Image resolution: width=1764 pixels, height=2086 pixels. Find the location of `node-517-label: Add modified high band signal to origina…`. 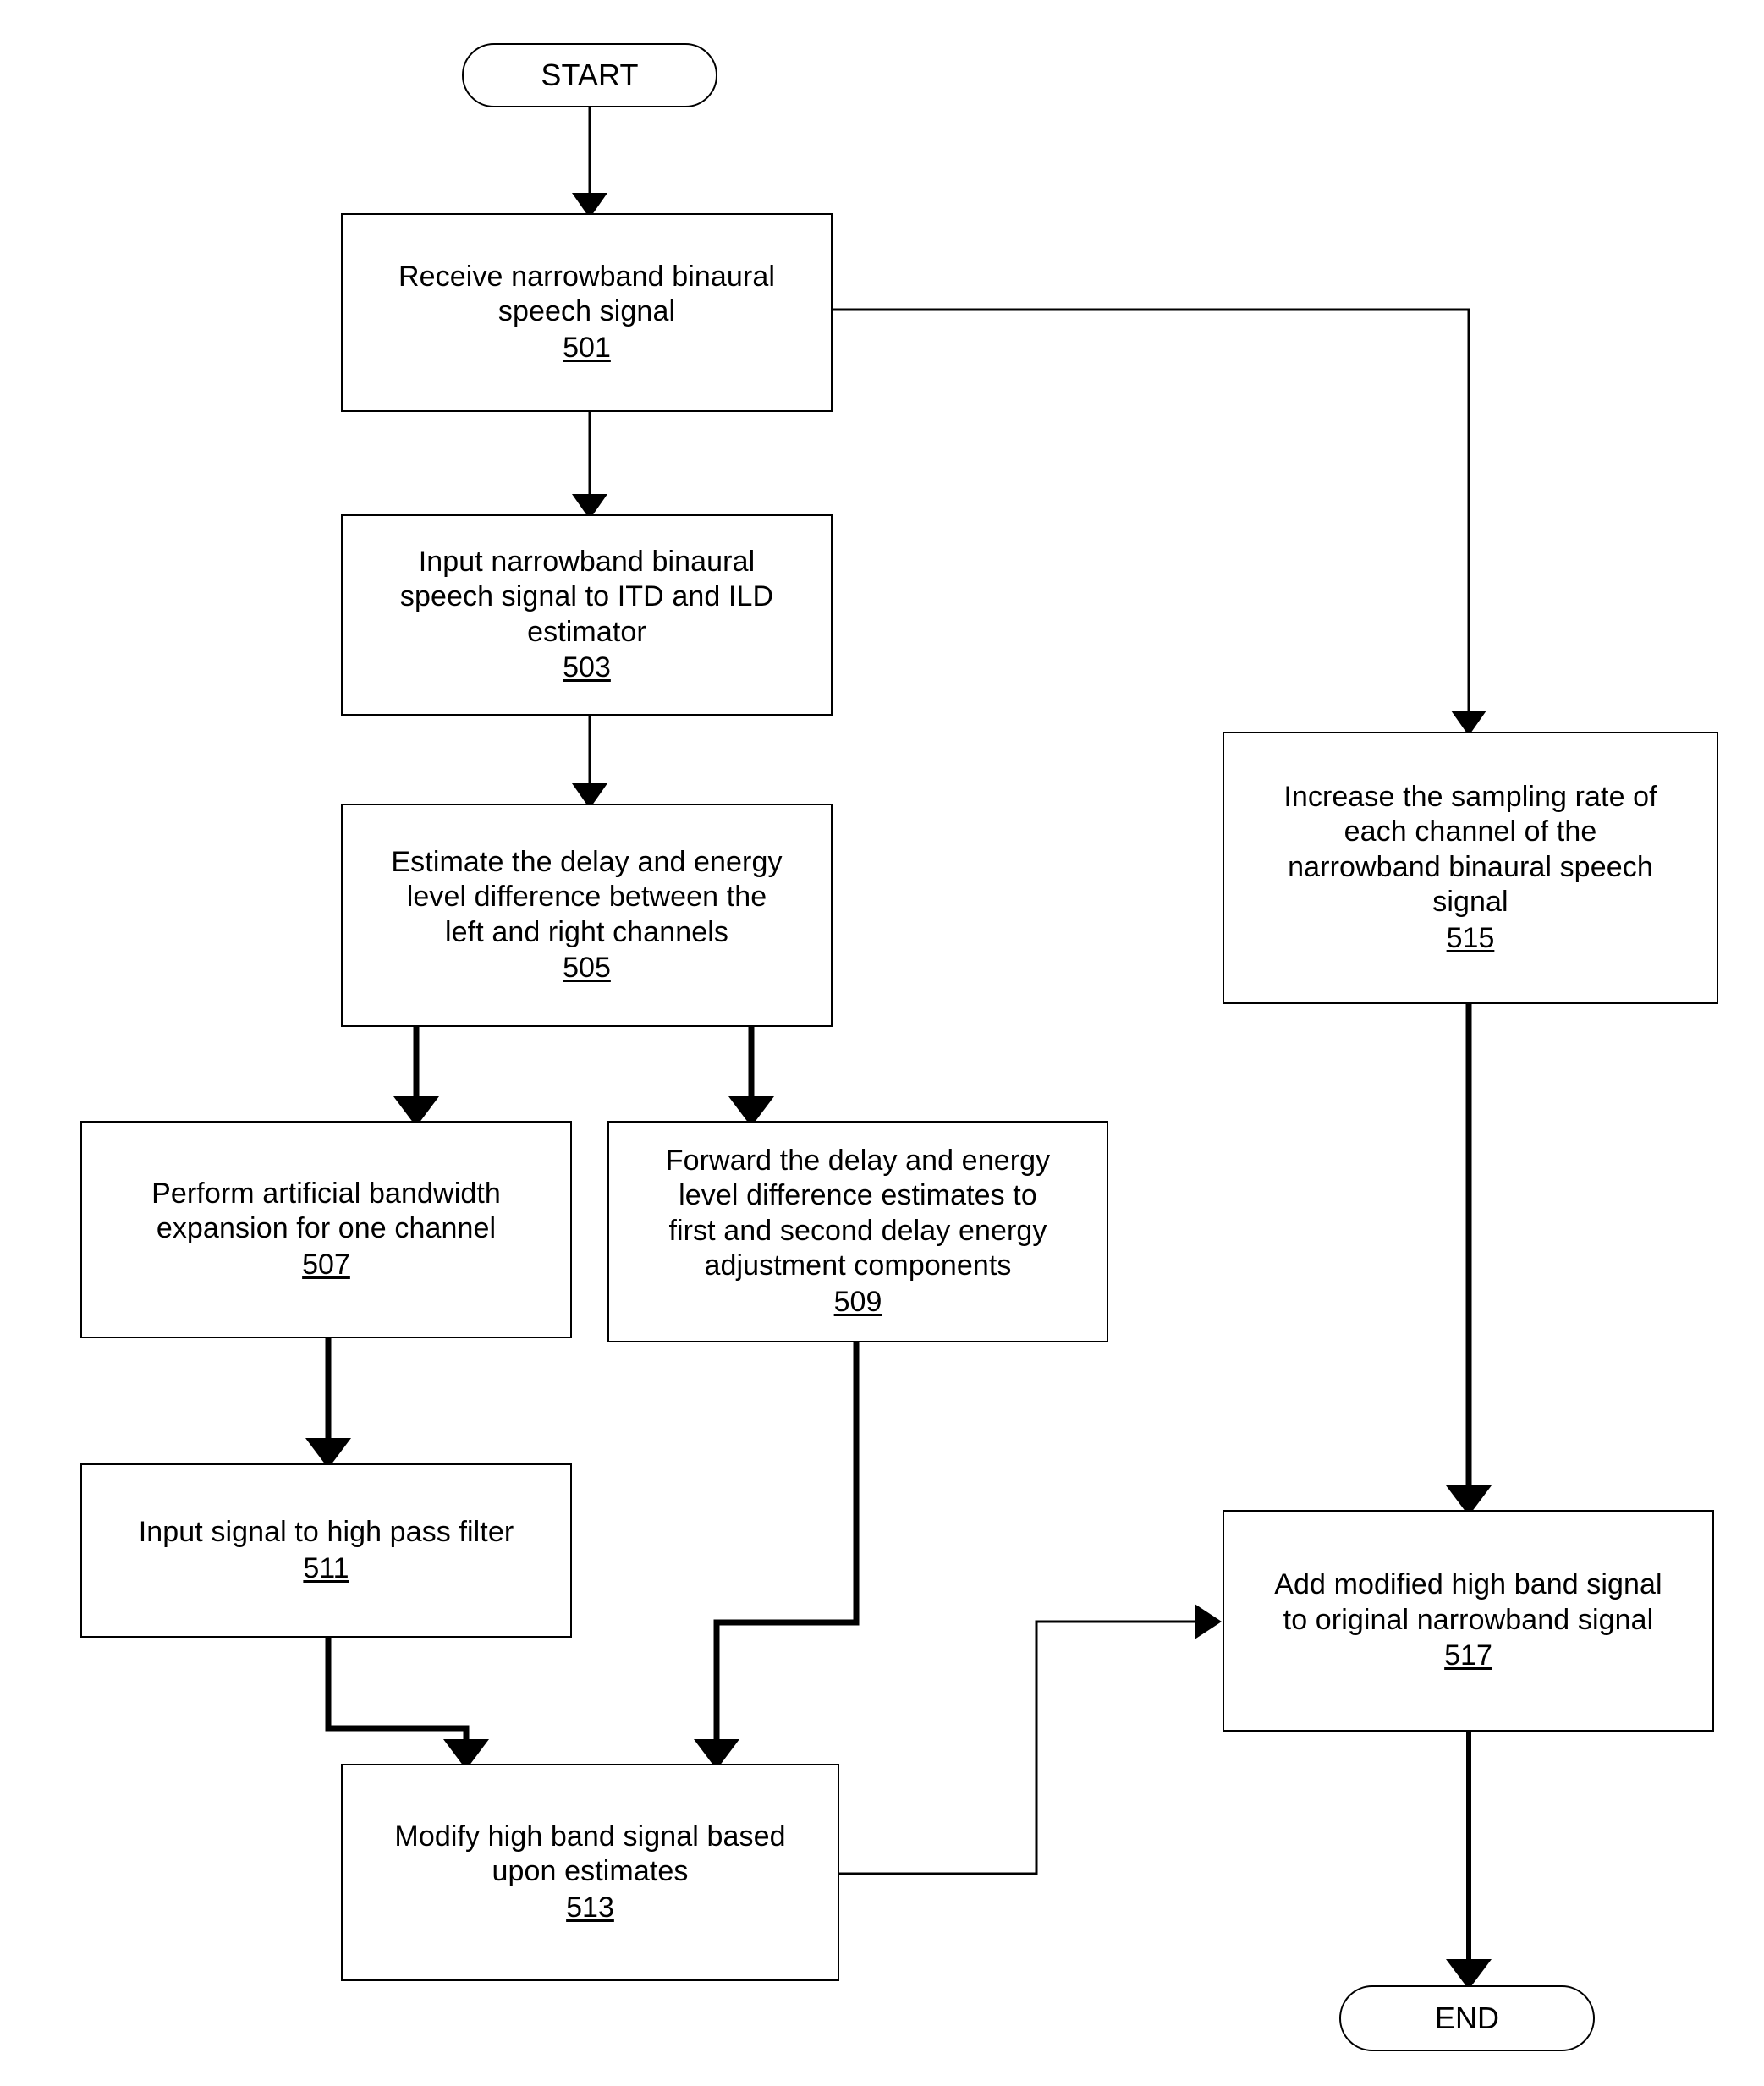

node-517-label: Add modified high band signal to origina… is located at coordinates (1468, 1602).